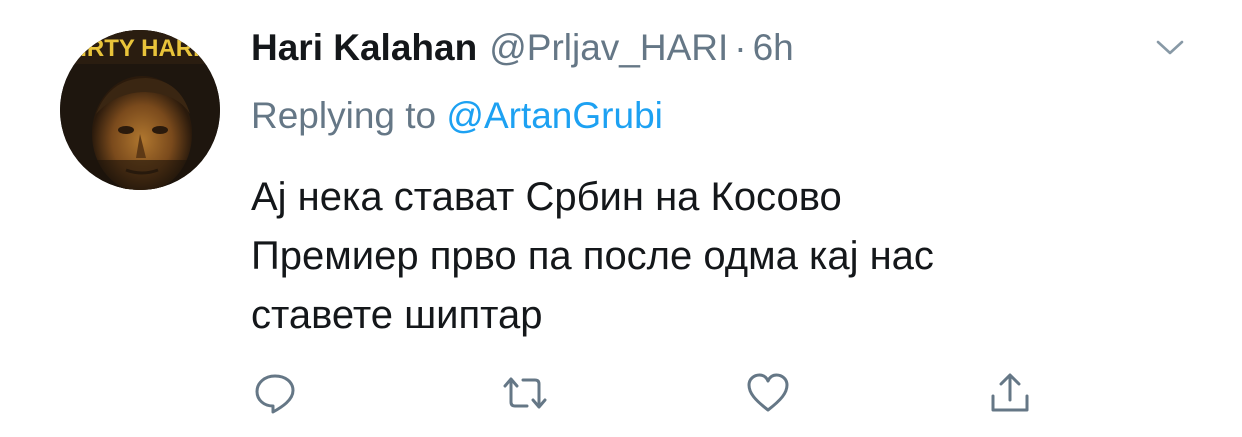 The width and height of the screenshot is (1242, 437). What do you see at coordinates (364, 48) in the screenshot?
I see `author-display-name: Hari Kalahan` at bounding box center [364, 48].